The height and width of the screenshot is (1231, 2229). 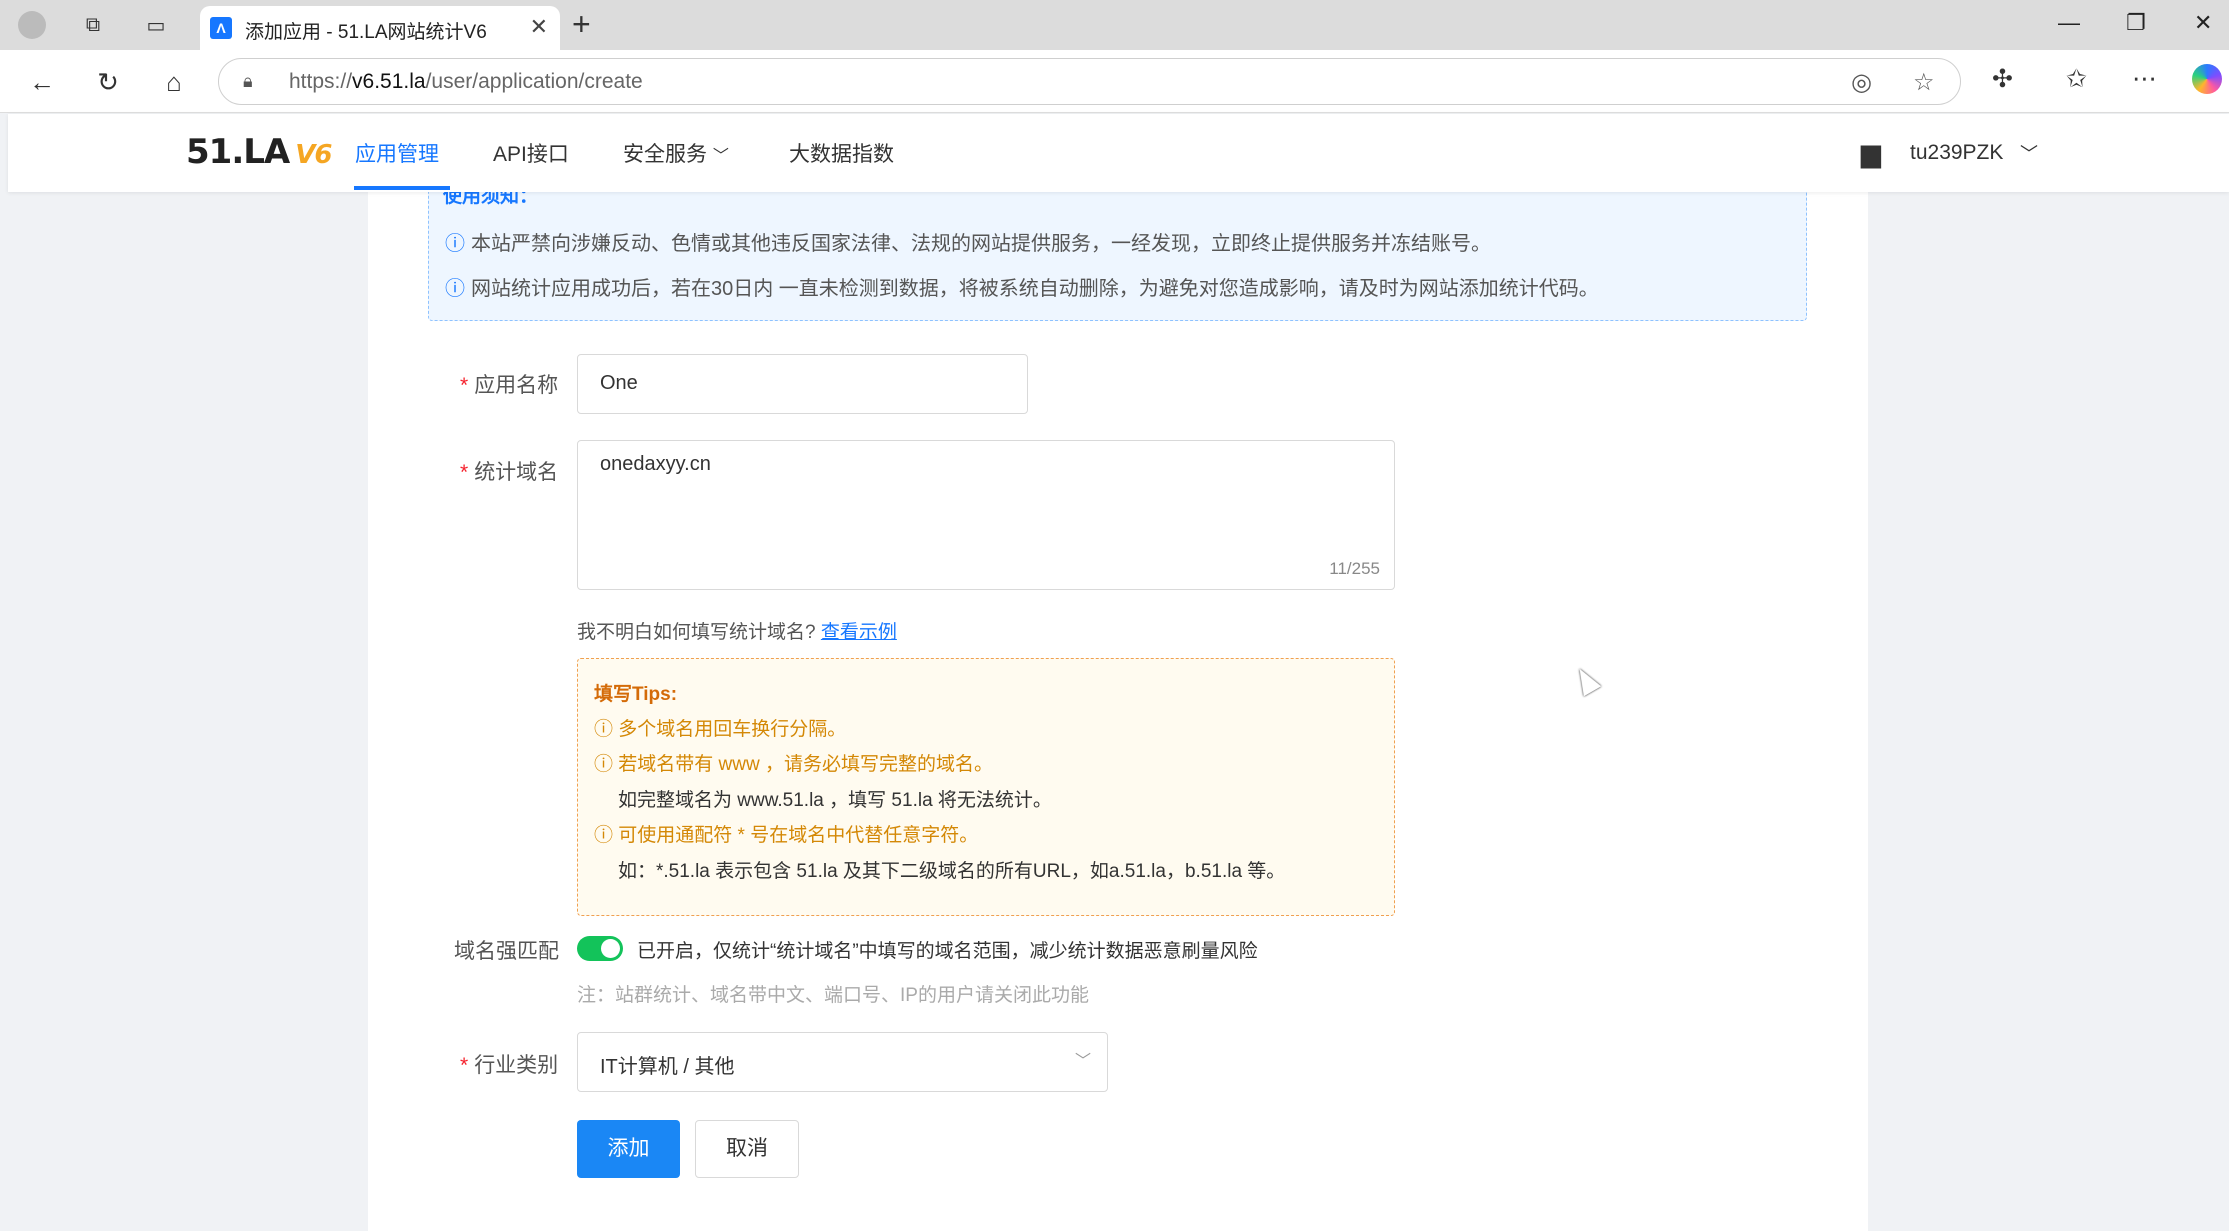 What do you see at coordinates (397, 153) in the screenshot?
I see `nav-app-management: 应用管理` at bounding box center [397, 153].